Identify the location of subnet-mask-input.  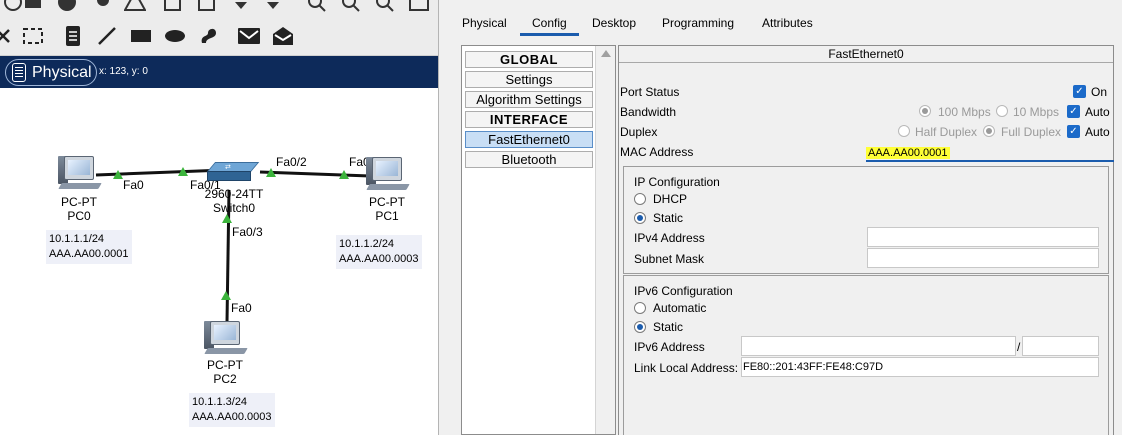
(983, 258).